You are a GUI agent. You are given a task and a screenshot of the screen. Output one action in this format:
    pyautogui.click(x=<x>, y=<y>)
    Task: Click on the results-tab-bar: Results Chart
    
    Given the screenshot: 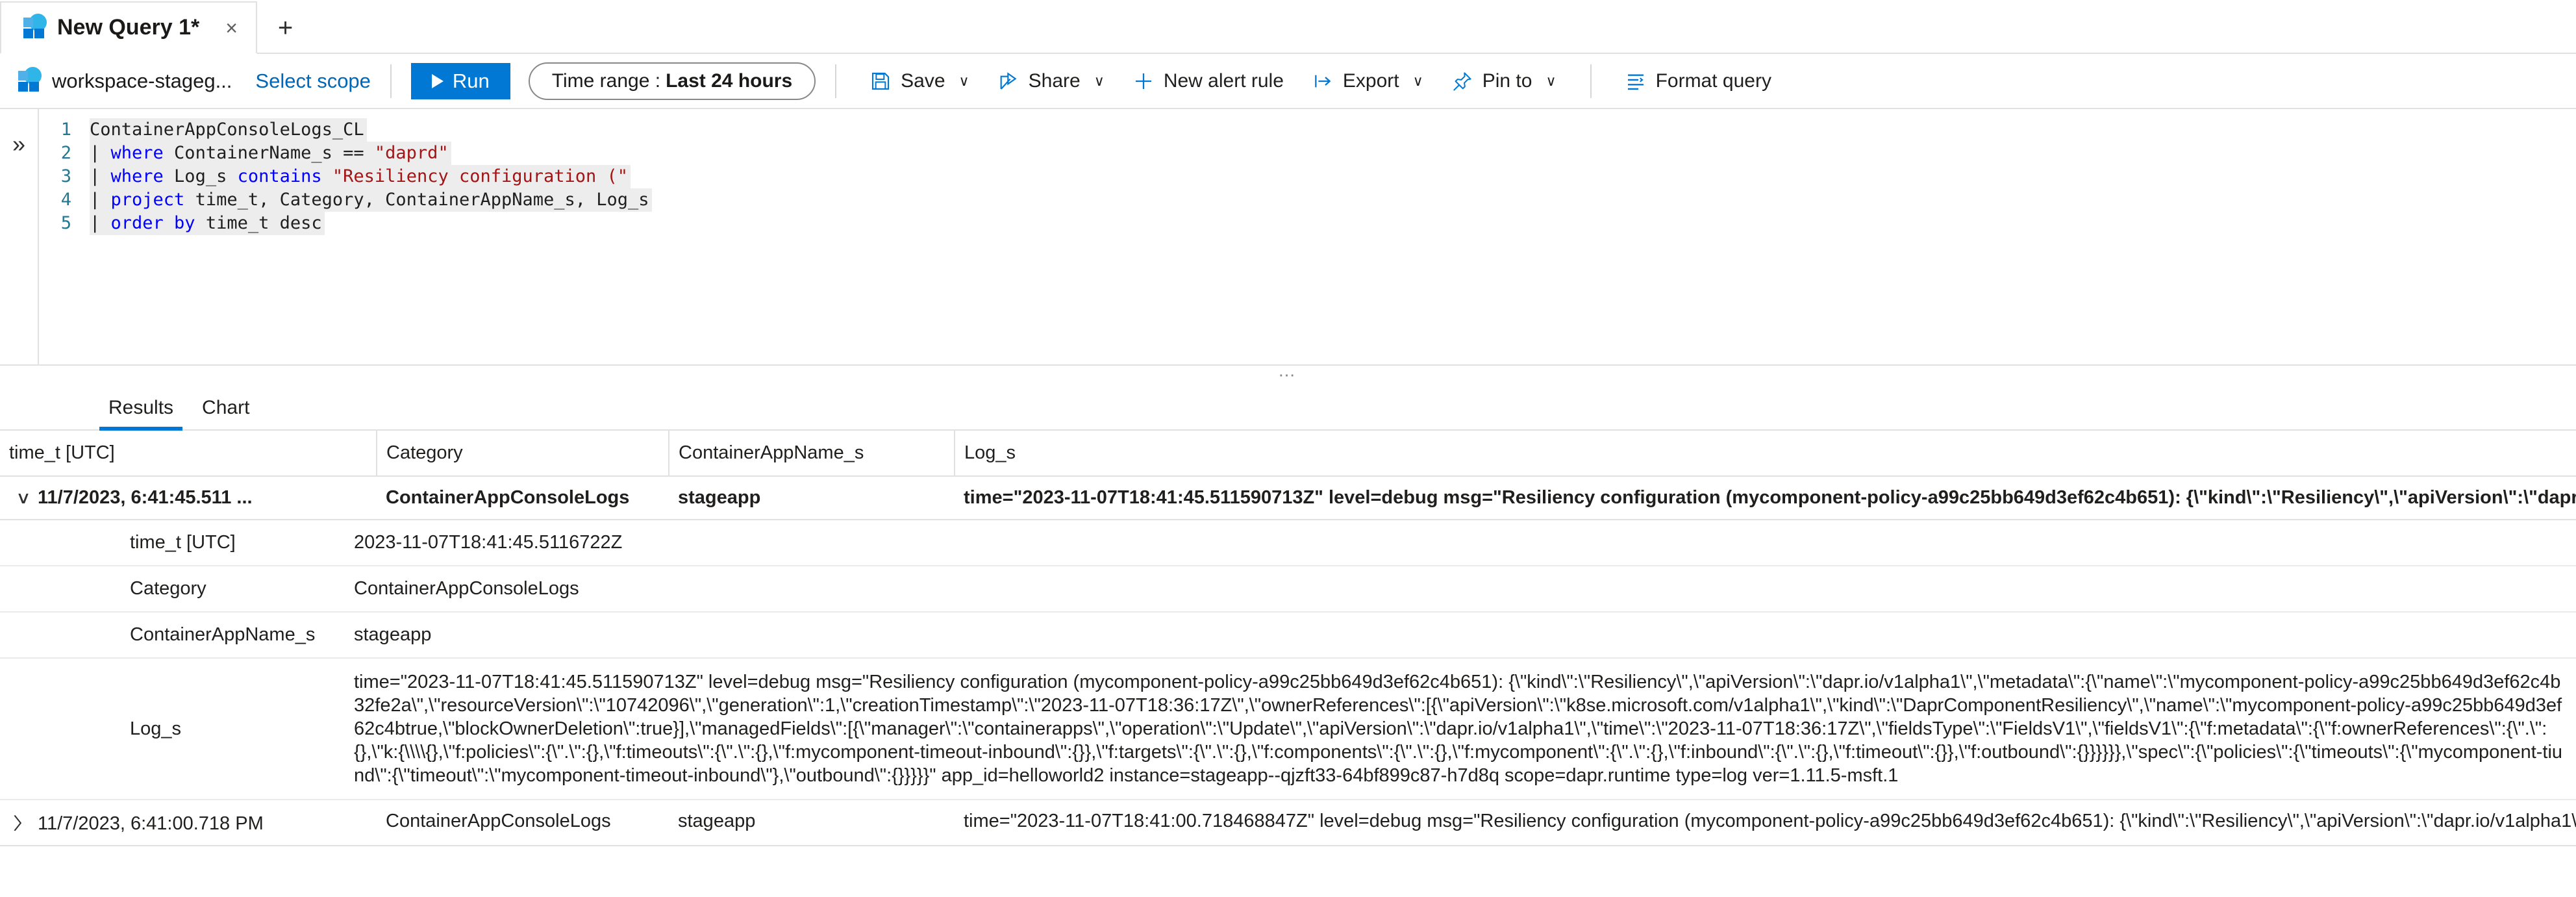 What is the action you would take?
    pyautogui.click(x=1288, y=407)
    